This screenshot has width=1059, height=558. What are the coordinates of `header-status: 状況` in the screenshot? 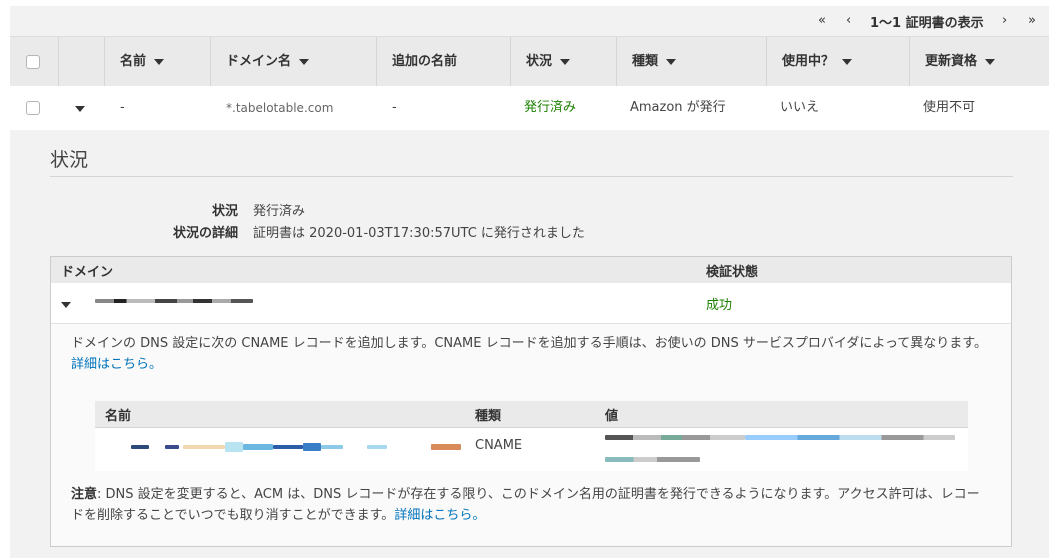 It's located at (563, 62).